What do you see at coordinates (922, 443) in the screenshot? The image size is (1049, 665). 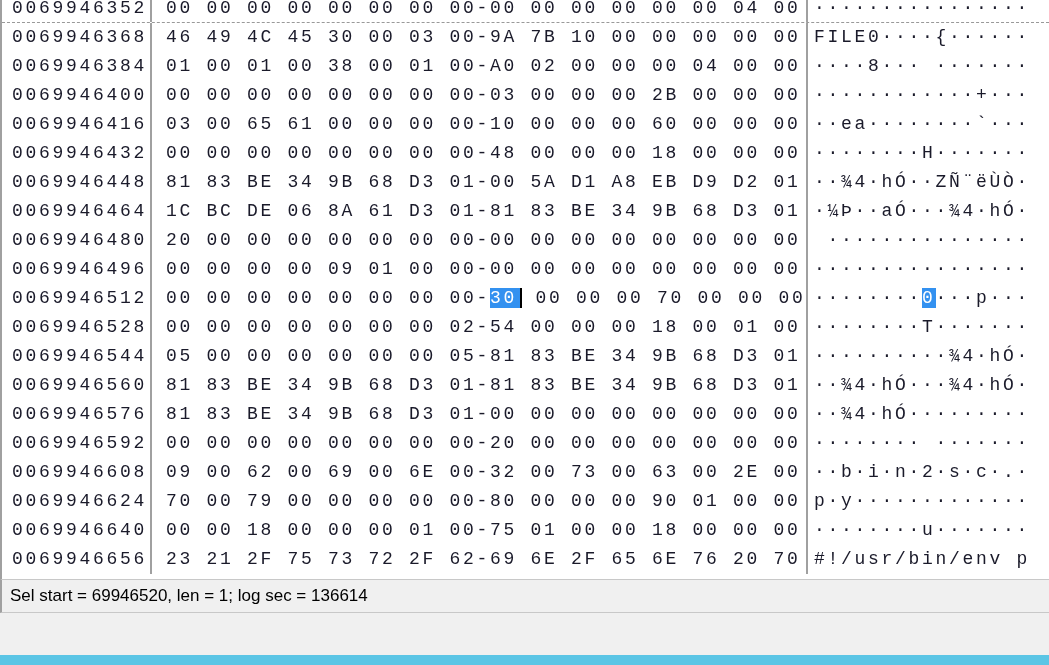 I see `ascii-text: ········ ·······` at bounding box center [922, 443].